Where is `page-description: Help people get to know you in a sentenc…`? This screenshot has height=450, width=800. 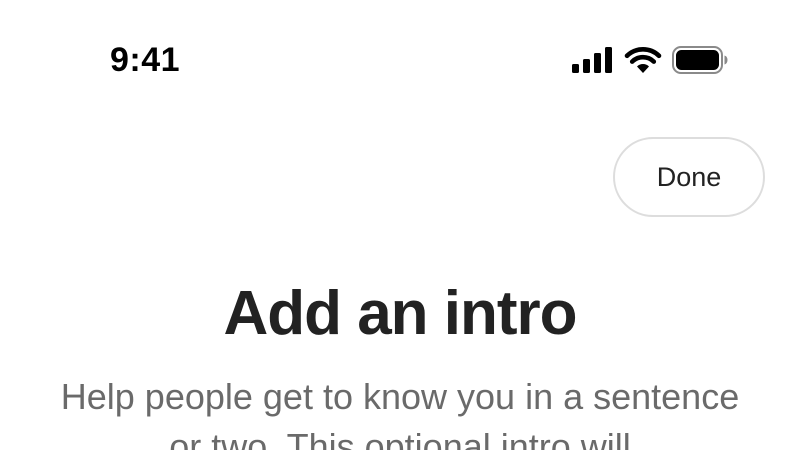
page-description: Help people get to know you in a sentenc… is located at coordinates (400, 413).